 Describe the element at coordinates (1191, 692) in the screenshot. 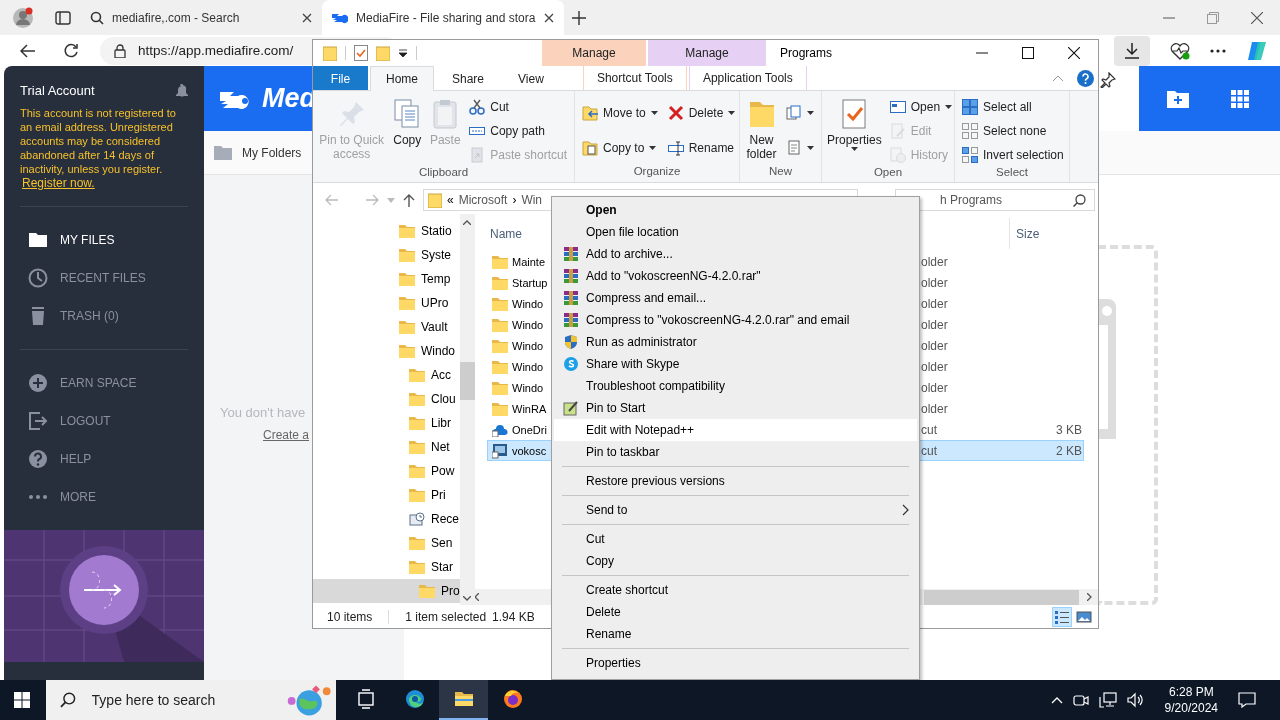

I see `clock-time: 6:28 PM` at that location.